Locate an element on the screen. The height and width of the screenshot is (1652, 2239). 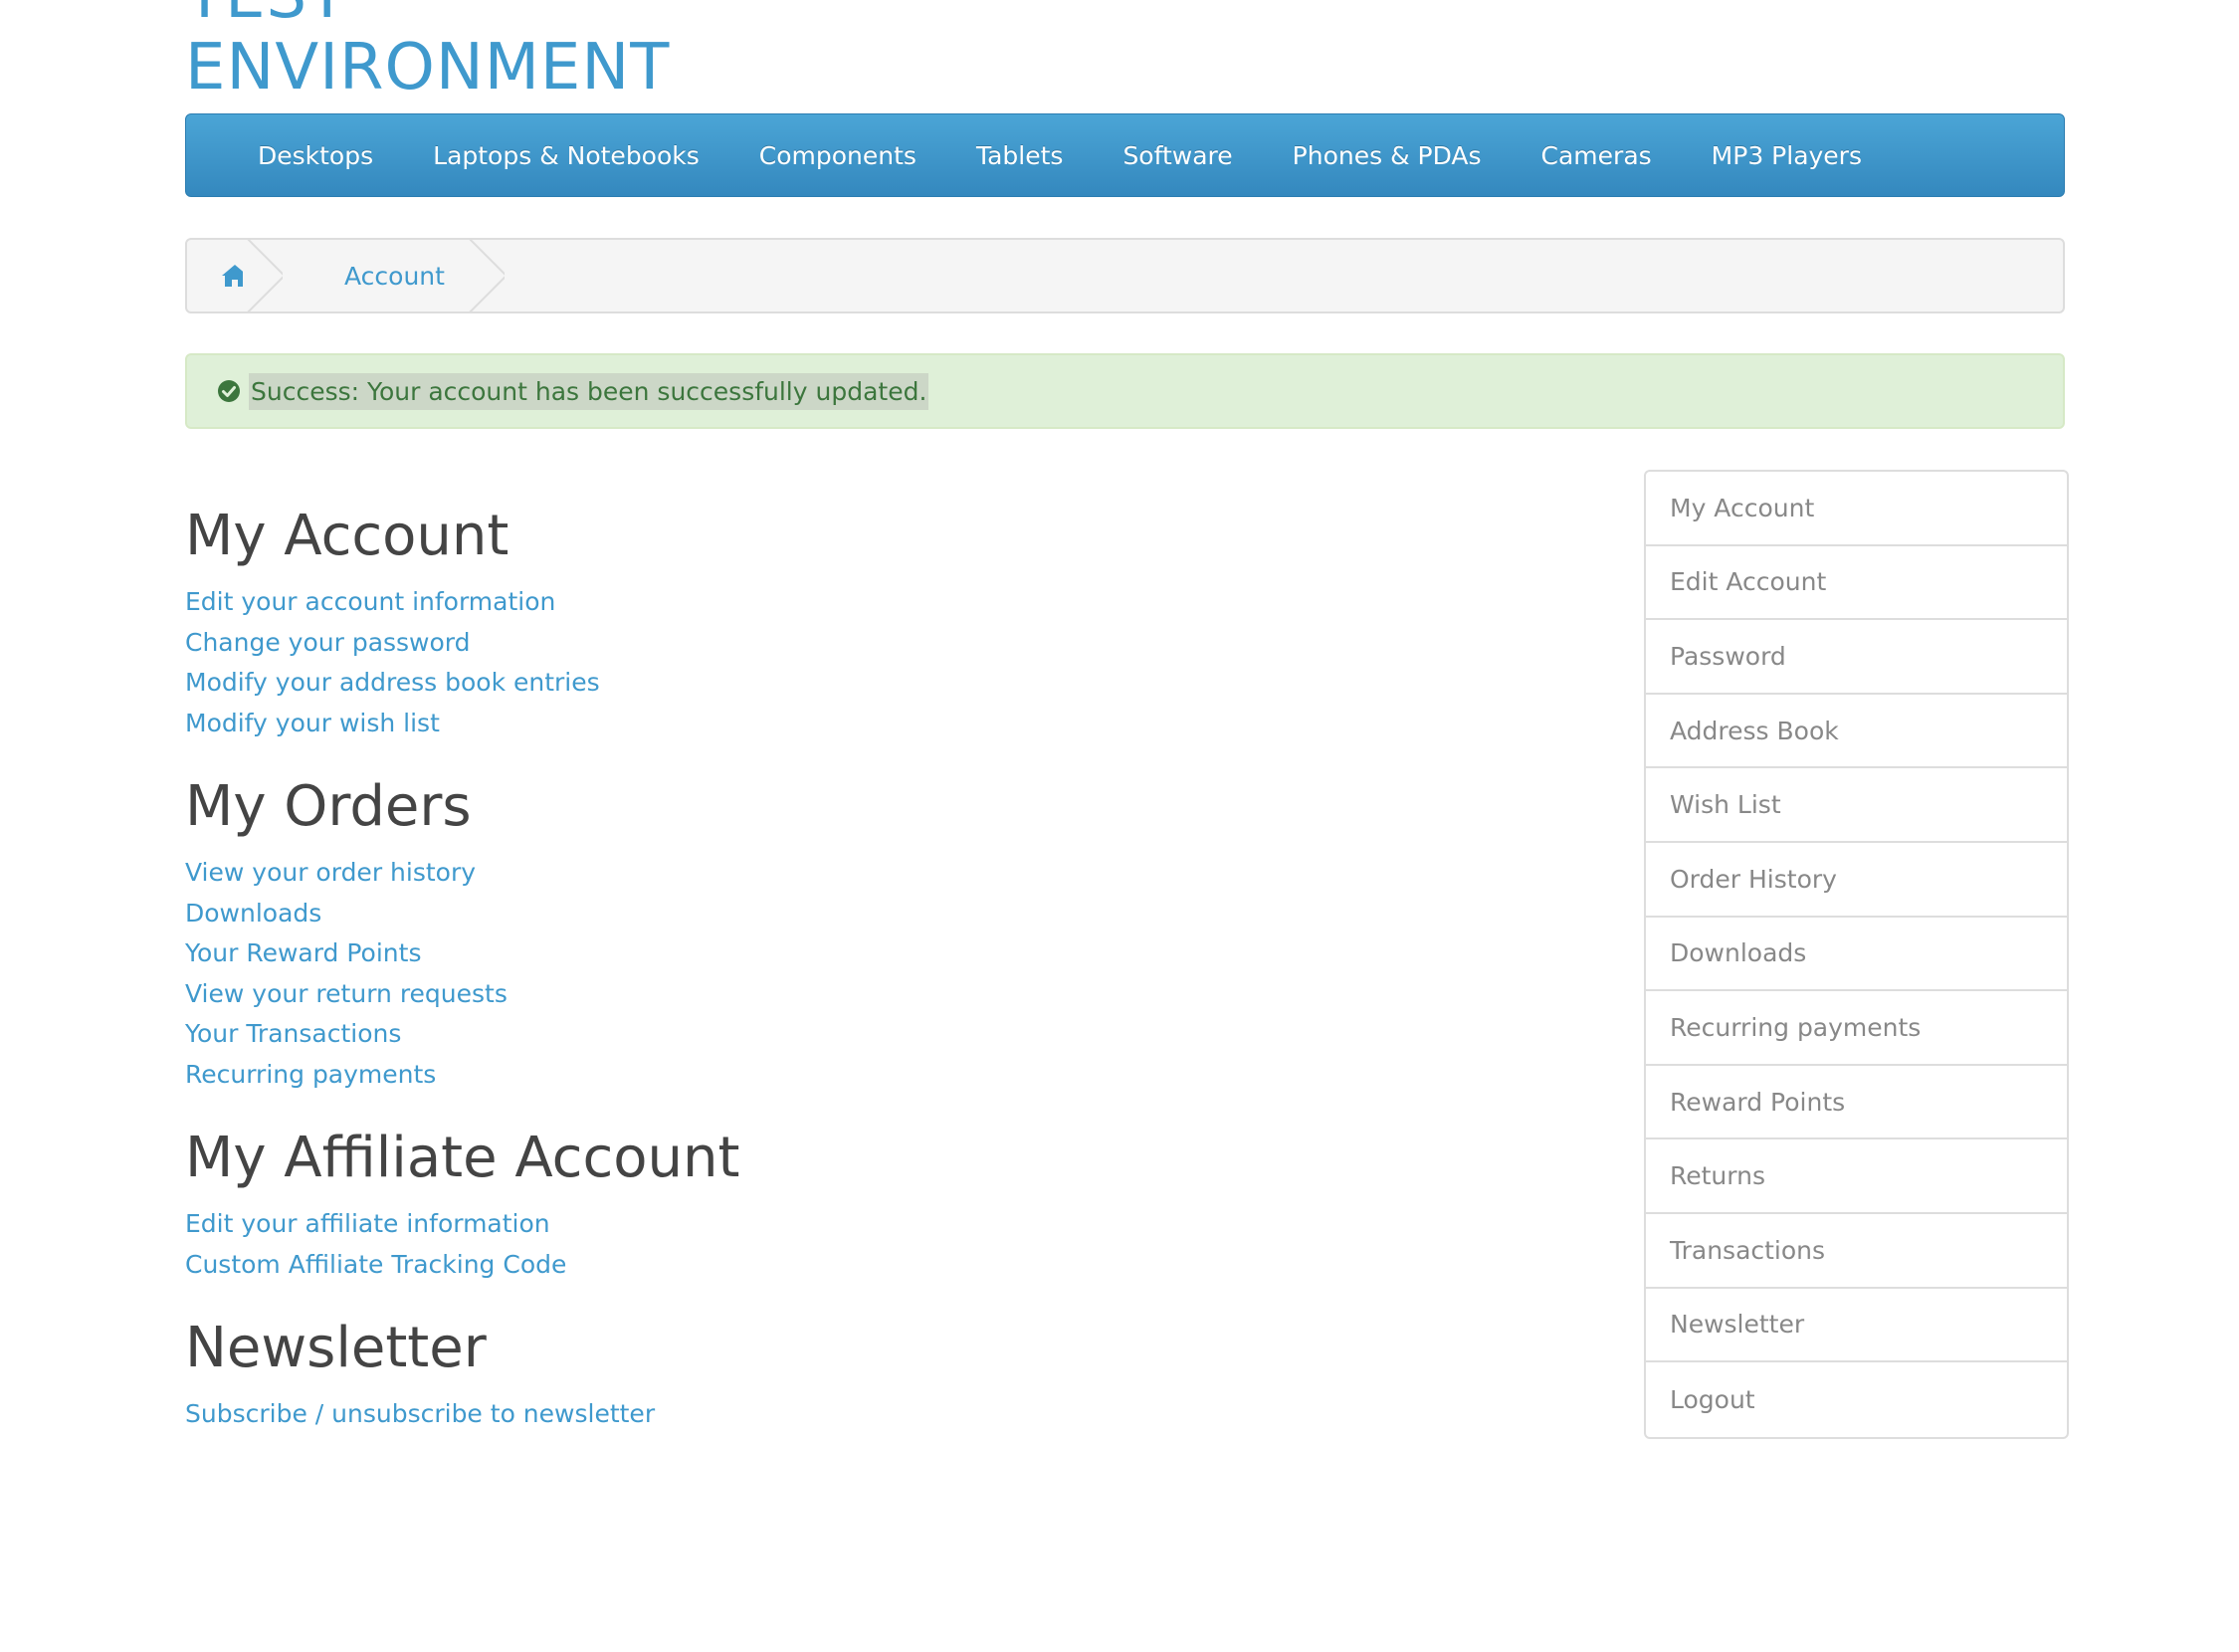
sidebar-item-edit-account: Edit Account is located at coordinates (1856, 583).